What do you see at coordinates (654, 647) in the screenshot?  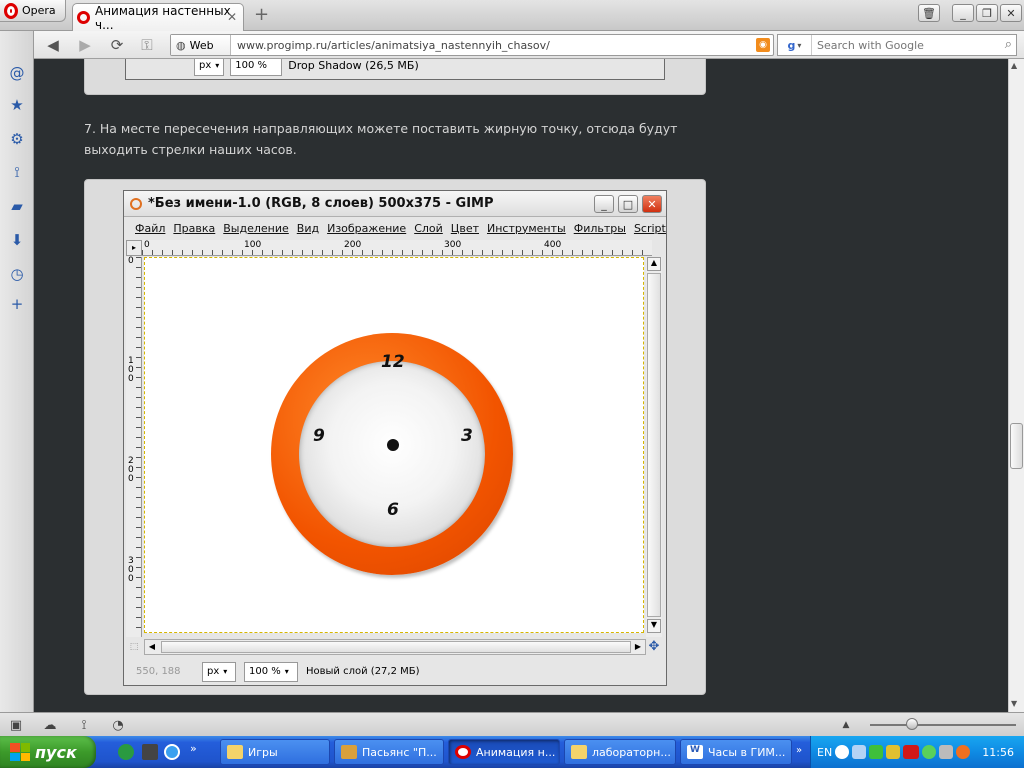 I see `navigate-icon: ✥` at bounding box center [654, 647].